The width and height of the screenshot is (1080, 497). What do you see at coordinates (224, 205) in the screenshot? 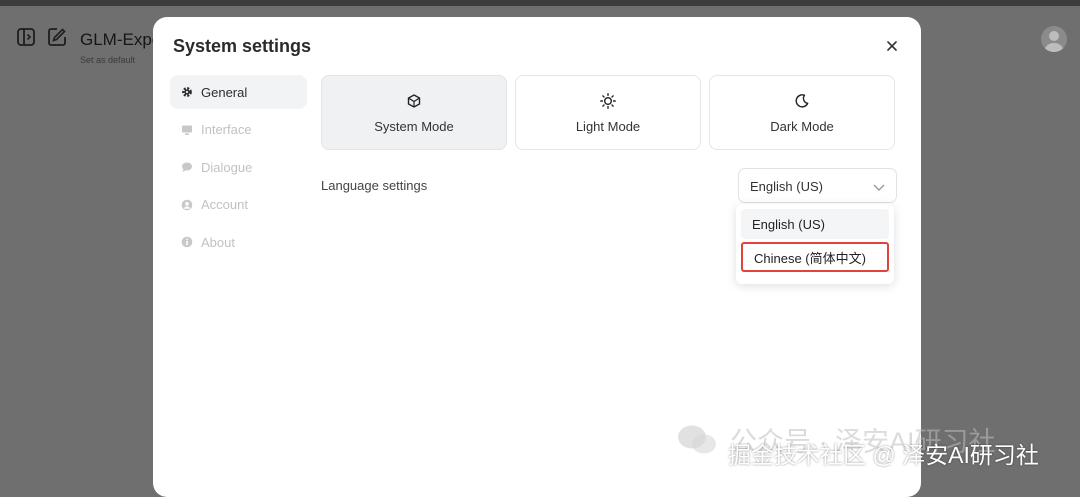
I see `nav-label: Account` at bounding box center [224, 205].